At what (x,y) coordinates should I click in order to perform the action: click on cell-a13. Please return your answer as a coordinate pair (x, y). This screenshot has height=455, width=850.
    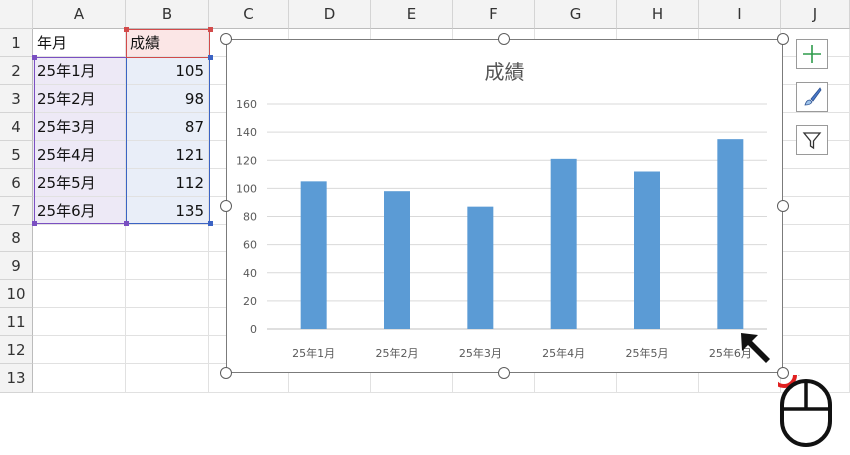
    Looking at the image, I should click on (79, 378).